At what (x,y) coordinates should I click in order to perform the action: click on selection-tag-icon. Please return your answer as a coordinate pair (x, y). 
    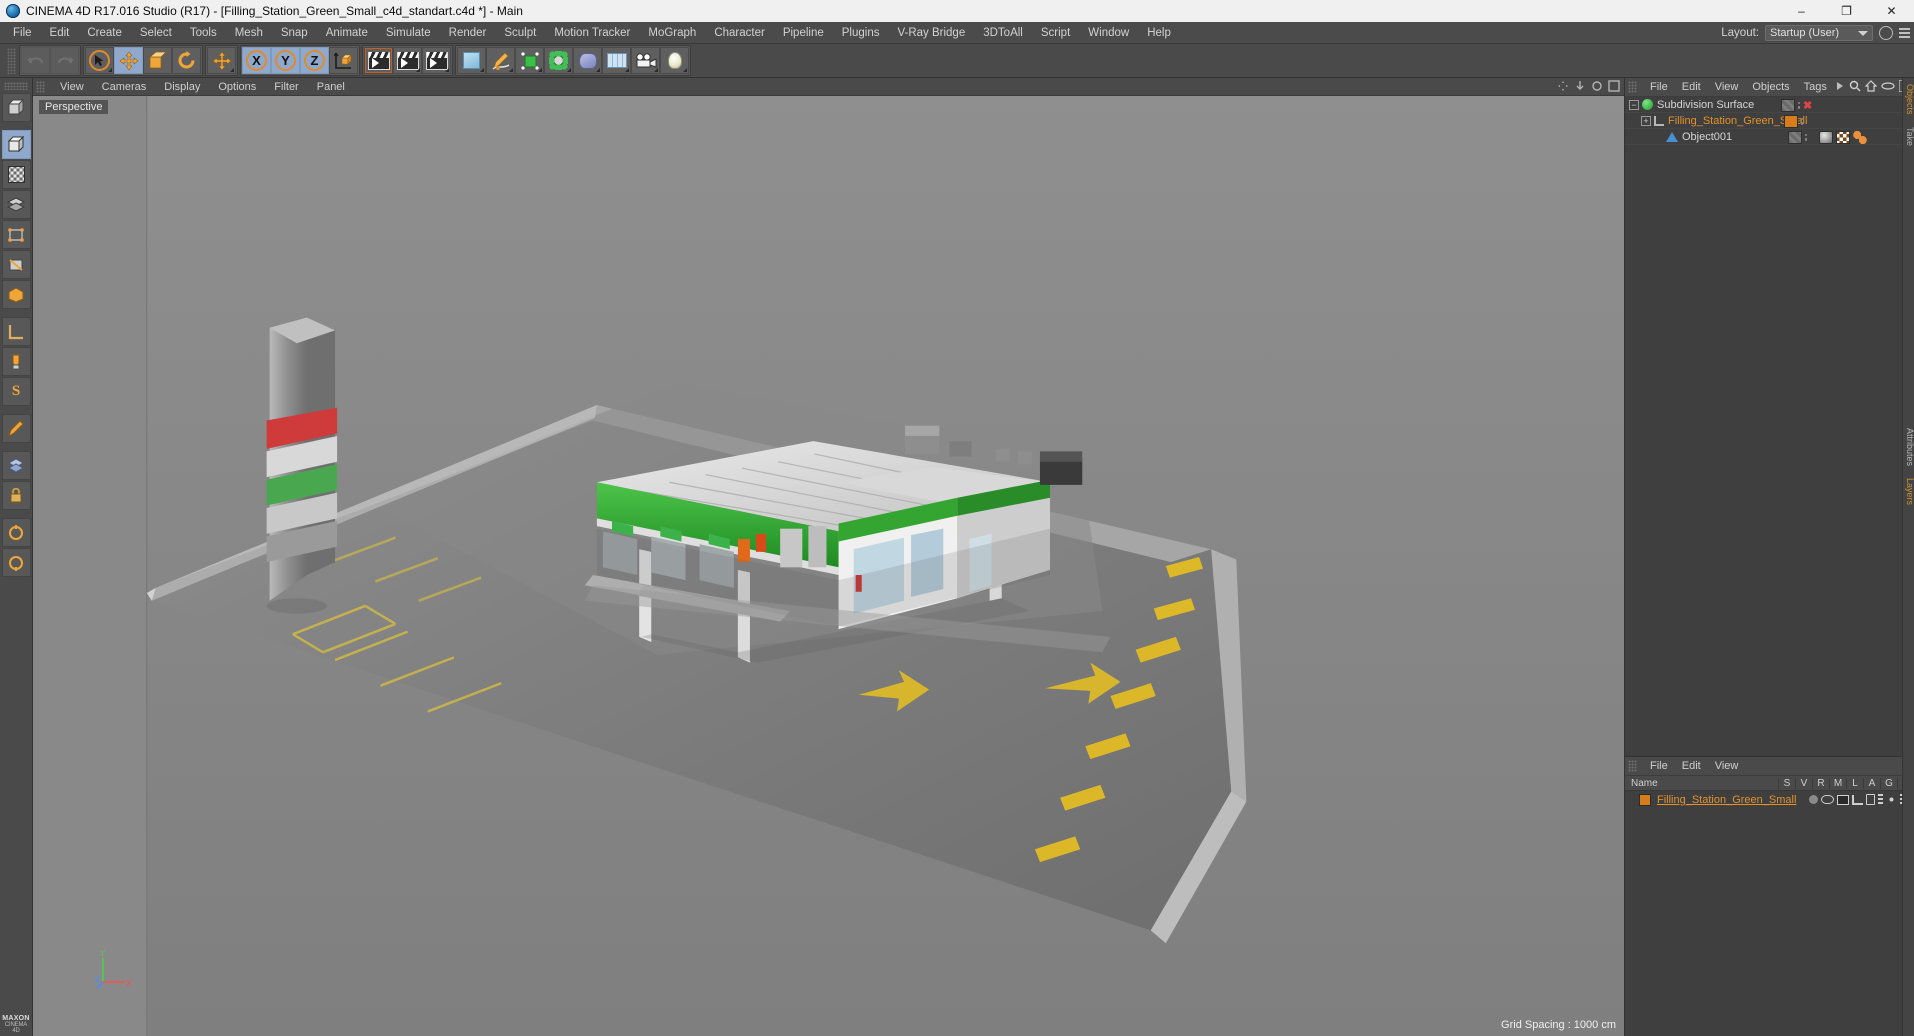
    Looking at the image, I should click on (1860, 137).